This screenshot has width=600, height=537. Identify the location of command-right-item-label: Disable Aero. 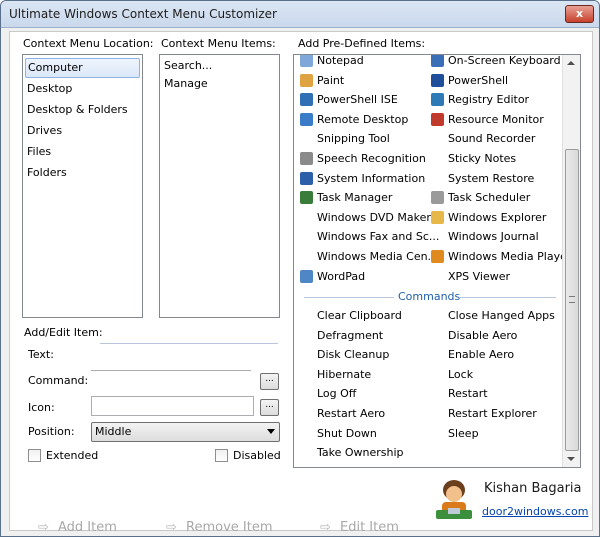
(483, 335).